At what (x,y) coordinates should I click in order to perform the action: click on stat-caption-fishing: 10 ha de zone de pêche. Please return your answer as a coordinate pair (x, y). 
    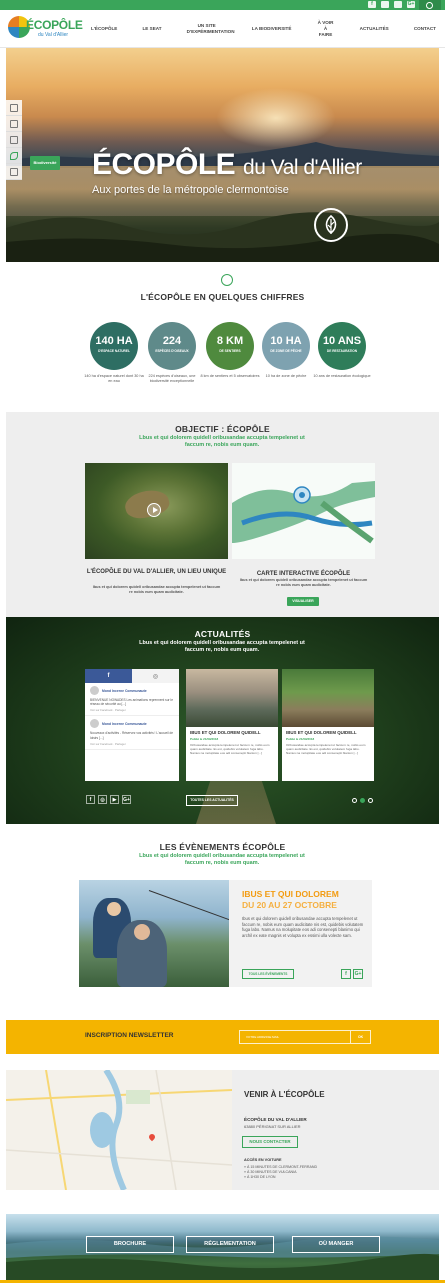
    Looking at the image, I should click on (286, 376).